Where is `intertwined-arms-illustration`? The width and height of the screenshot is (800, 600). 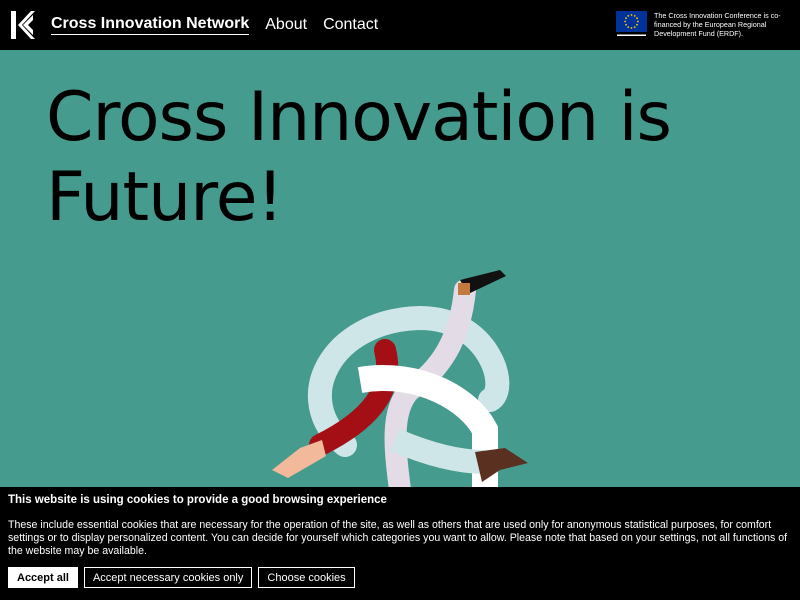
intertwined-arms-illustration is located at coordinates (400, 380).